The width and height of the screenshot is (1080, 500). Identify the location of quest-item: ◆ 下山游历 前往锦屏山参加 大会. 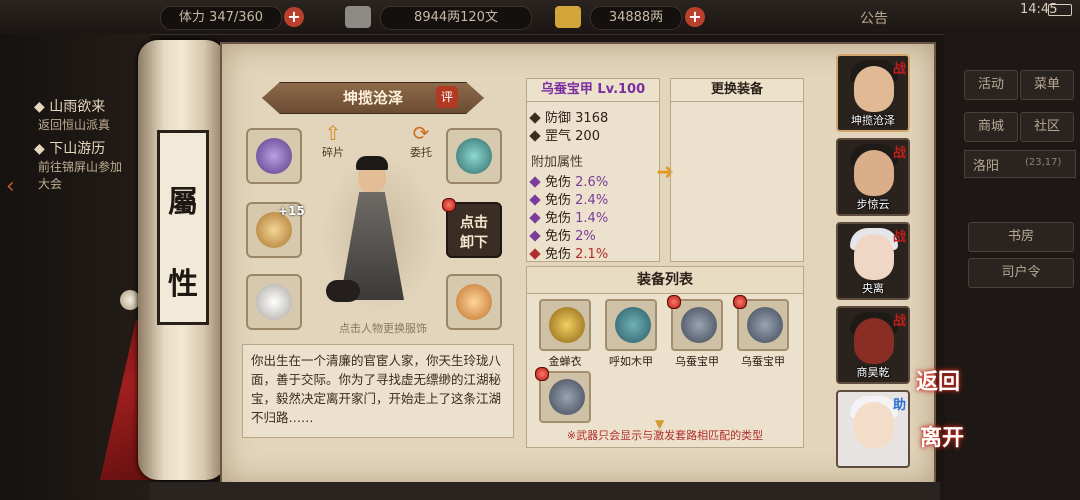
(78, 165).